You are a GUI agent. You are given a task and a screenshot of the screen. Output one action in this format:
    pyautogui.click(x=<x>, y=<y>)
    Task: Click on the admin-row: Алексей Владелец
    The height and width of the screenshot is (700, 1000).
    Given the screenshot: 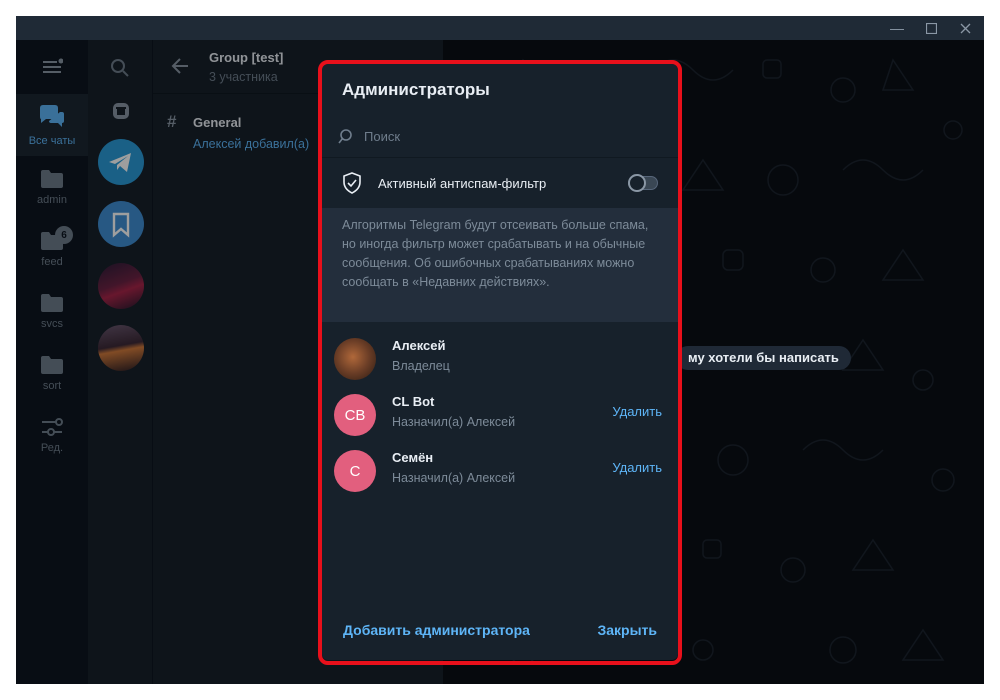 What is the action you would take?
    pyautogui.click(x=500, y=360)
    